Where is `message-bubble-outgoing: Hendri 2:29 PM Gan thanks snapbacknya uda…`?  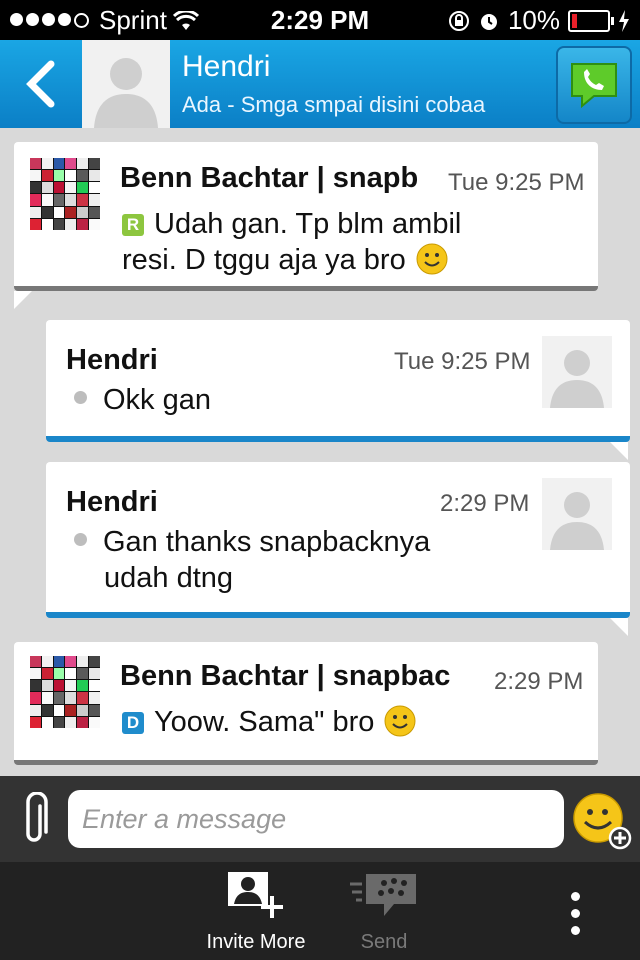 message-bubble-outgoing: Hendri 2:29 PM Gan thanks snapbacknya uda… is located at coordinates (338, 540).